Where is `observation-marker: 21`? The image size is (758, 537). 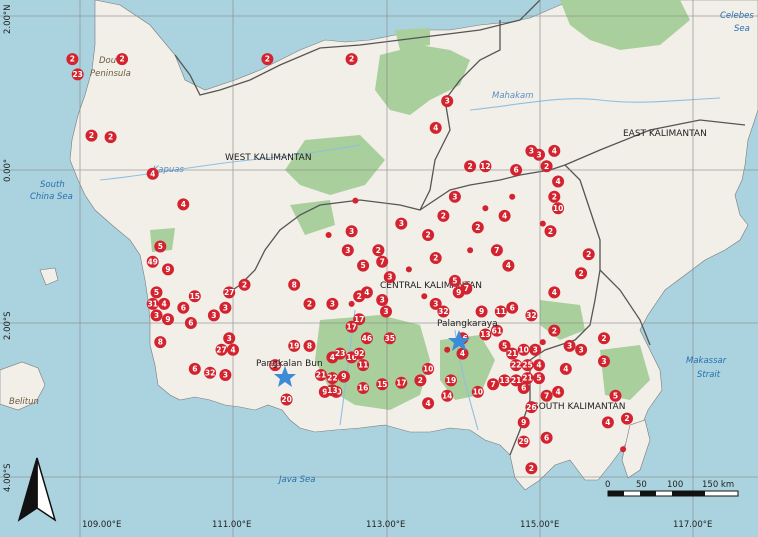
observation-marker: 21 is located at coordinates (321, 375).